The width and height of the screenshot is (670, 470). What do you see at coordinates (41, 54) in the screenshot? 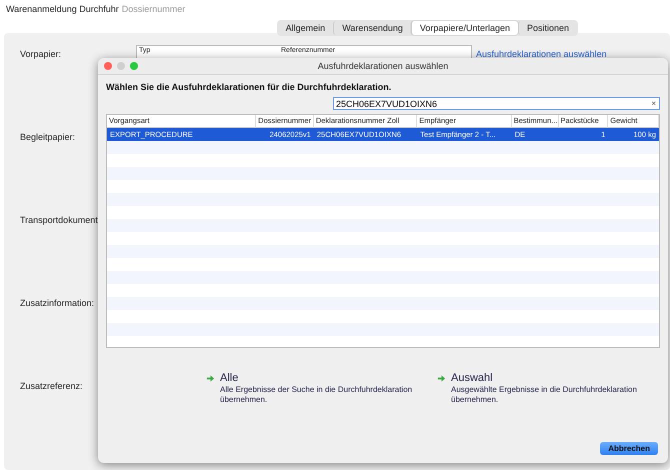
I see `section-label: Vorpapier:` at bounding box center [41, 54].